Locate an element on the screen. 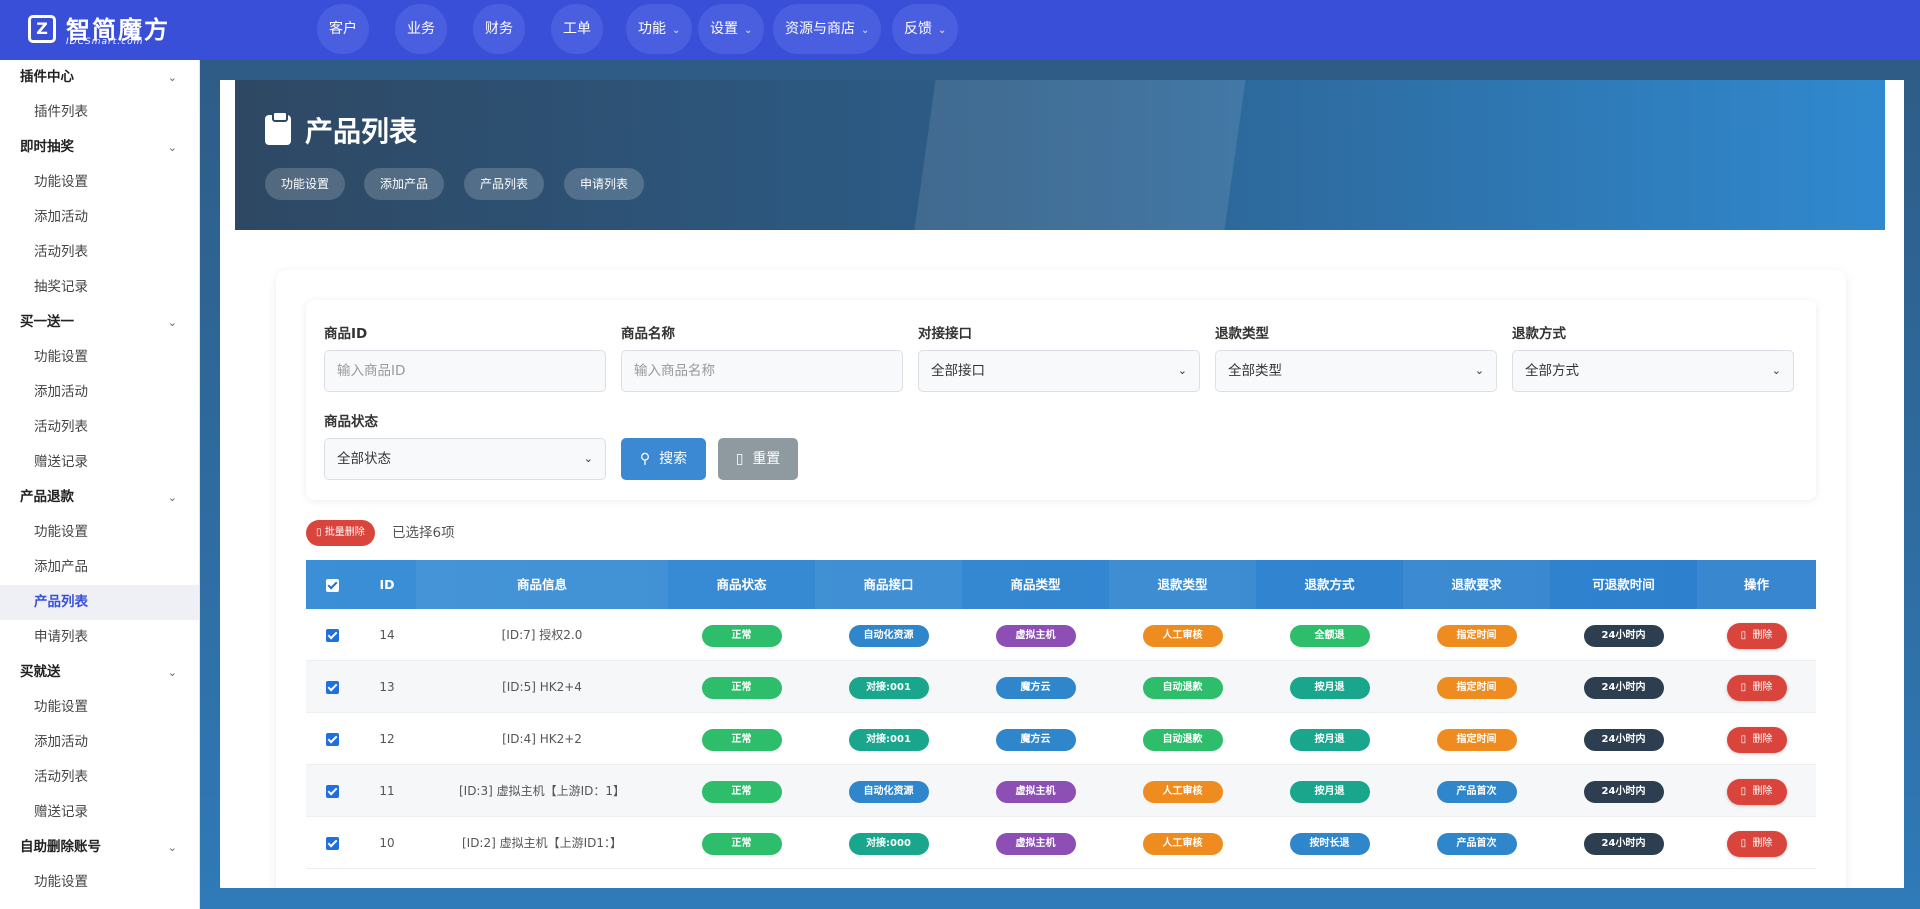 The image size is (1920, 909). select-all-checkbox is located at coordinates (332, 584).